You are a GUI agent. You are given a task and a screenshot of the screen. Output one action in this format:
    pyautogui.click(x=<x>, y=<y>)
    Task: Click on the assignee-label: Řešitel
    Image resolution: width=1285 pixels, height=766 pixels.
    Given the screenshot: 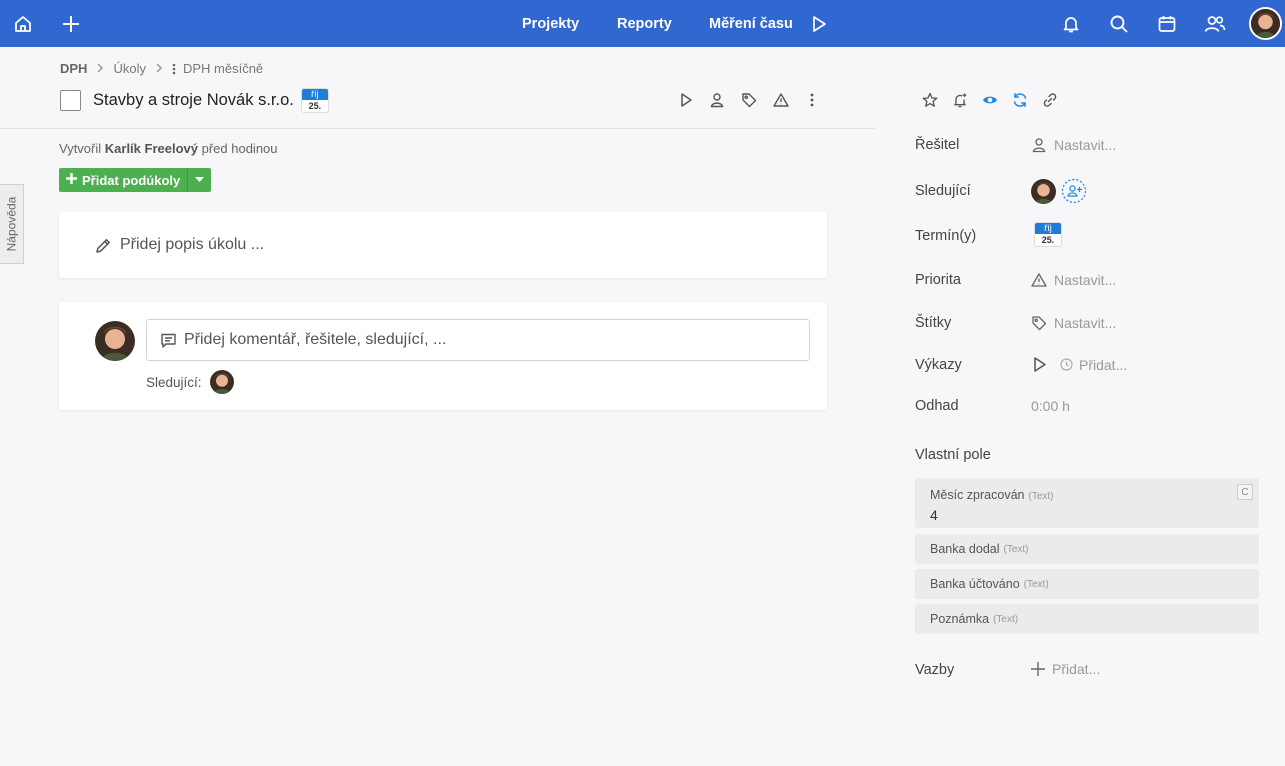 What is the action you would take?
    pyautogui.click(x=937, y=145)
    